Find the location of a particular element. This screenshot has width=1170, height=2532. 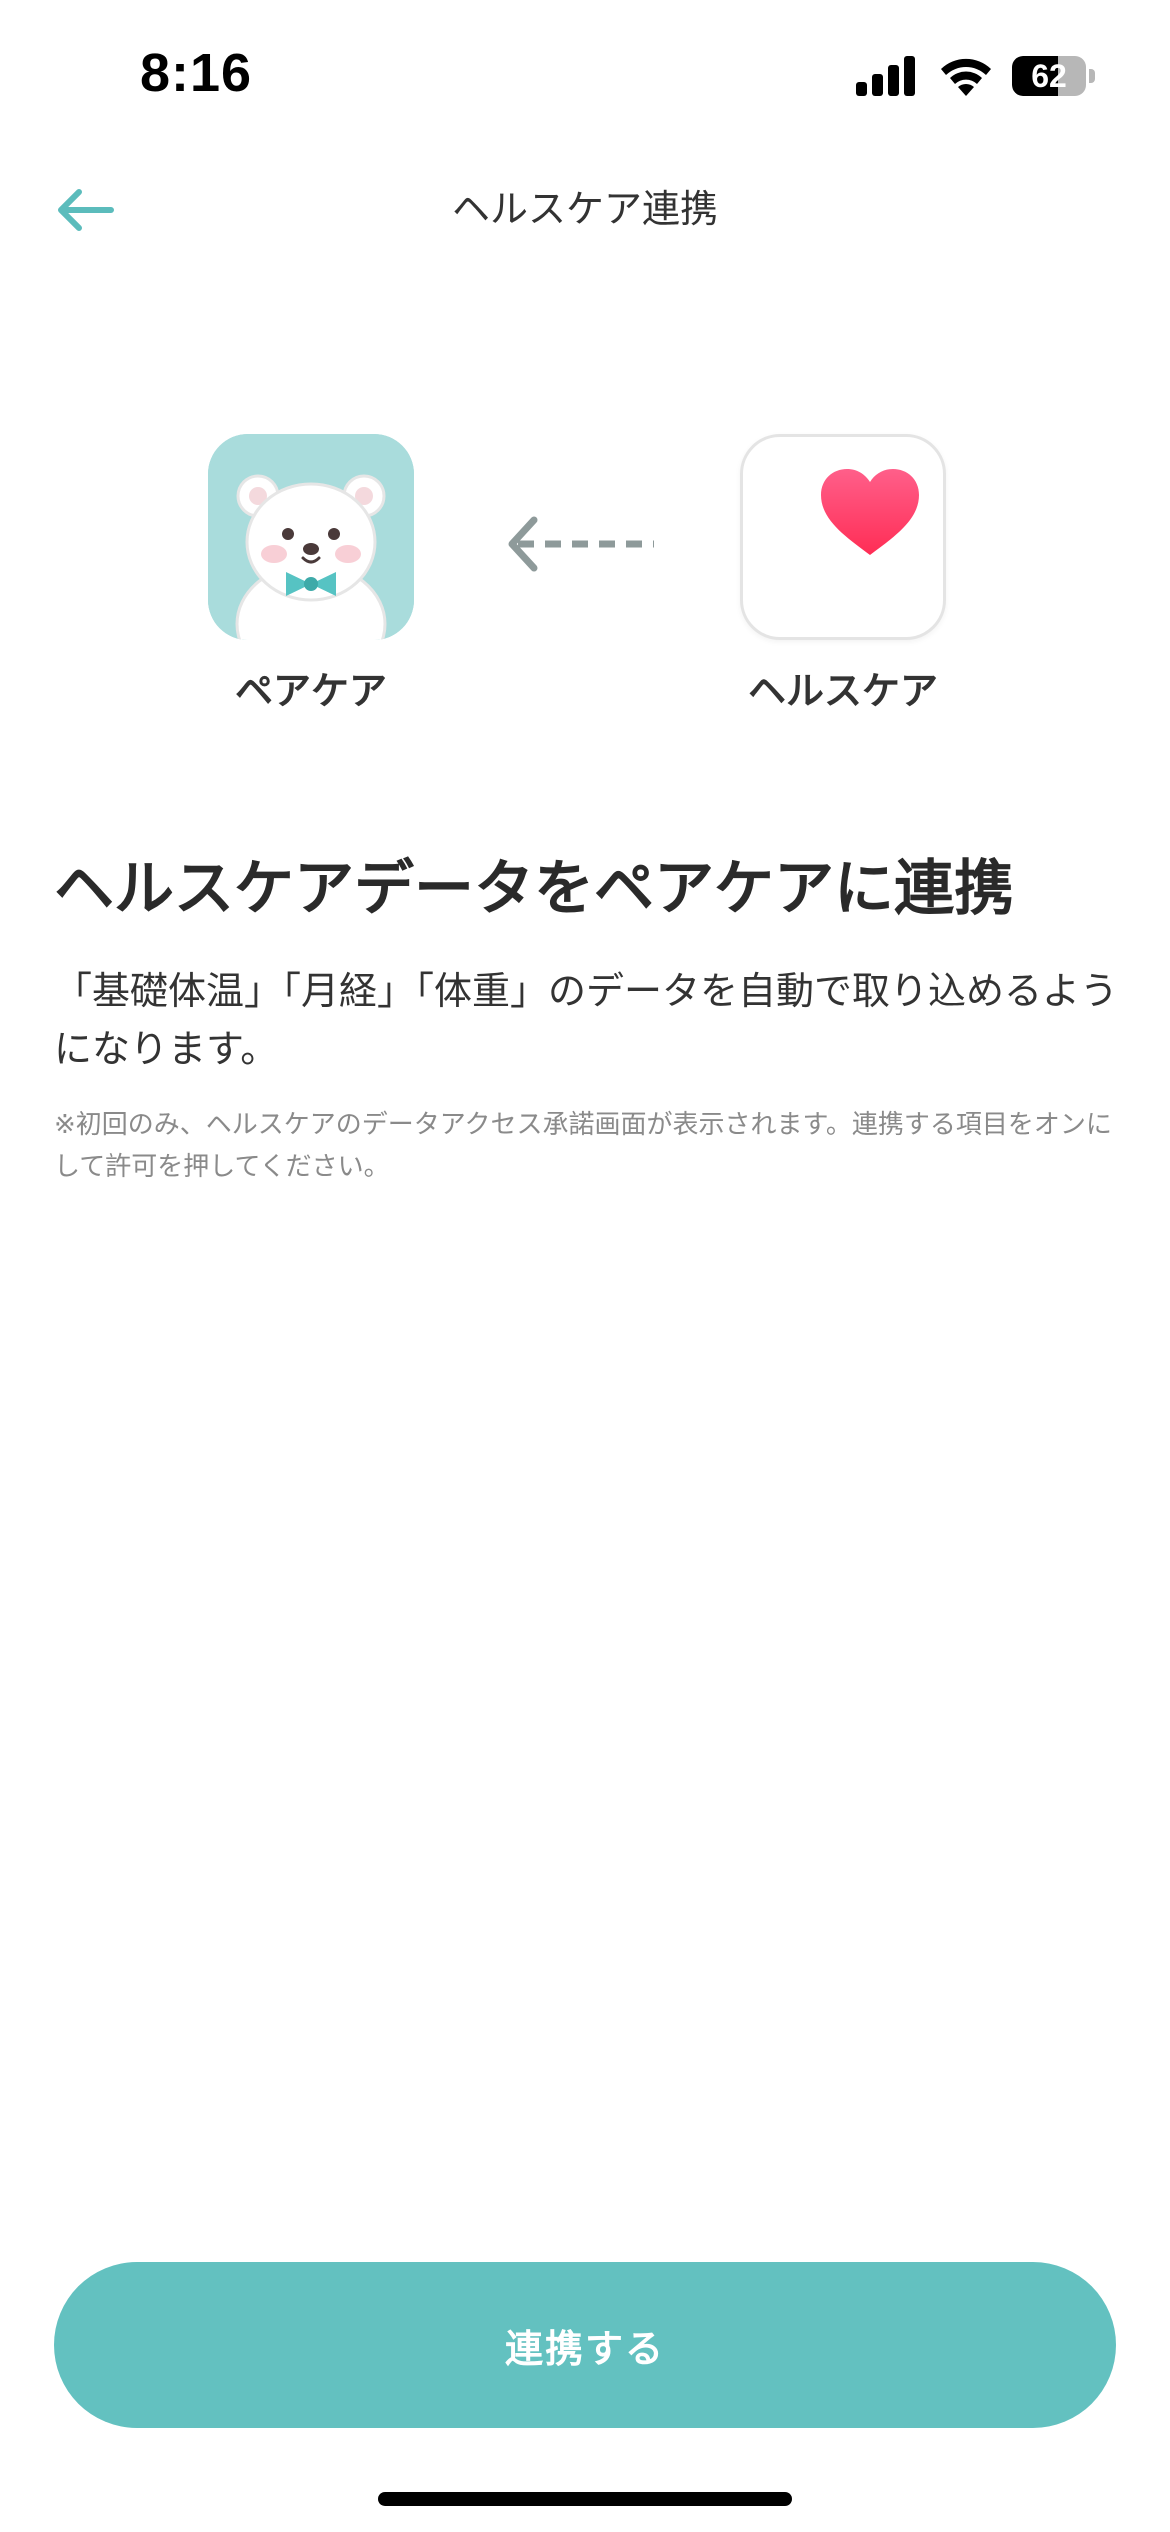

heart-icon is located at coordinates (870, 512).